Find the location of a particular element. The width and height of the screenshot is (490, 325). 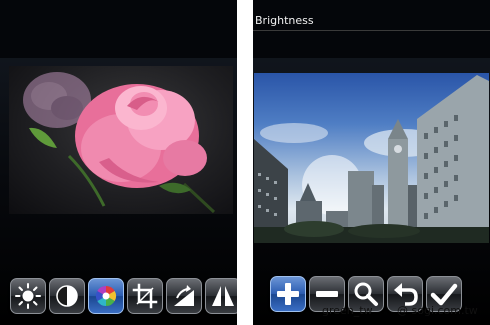

increase-button is located at coordinates (288, 294).